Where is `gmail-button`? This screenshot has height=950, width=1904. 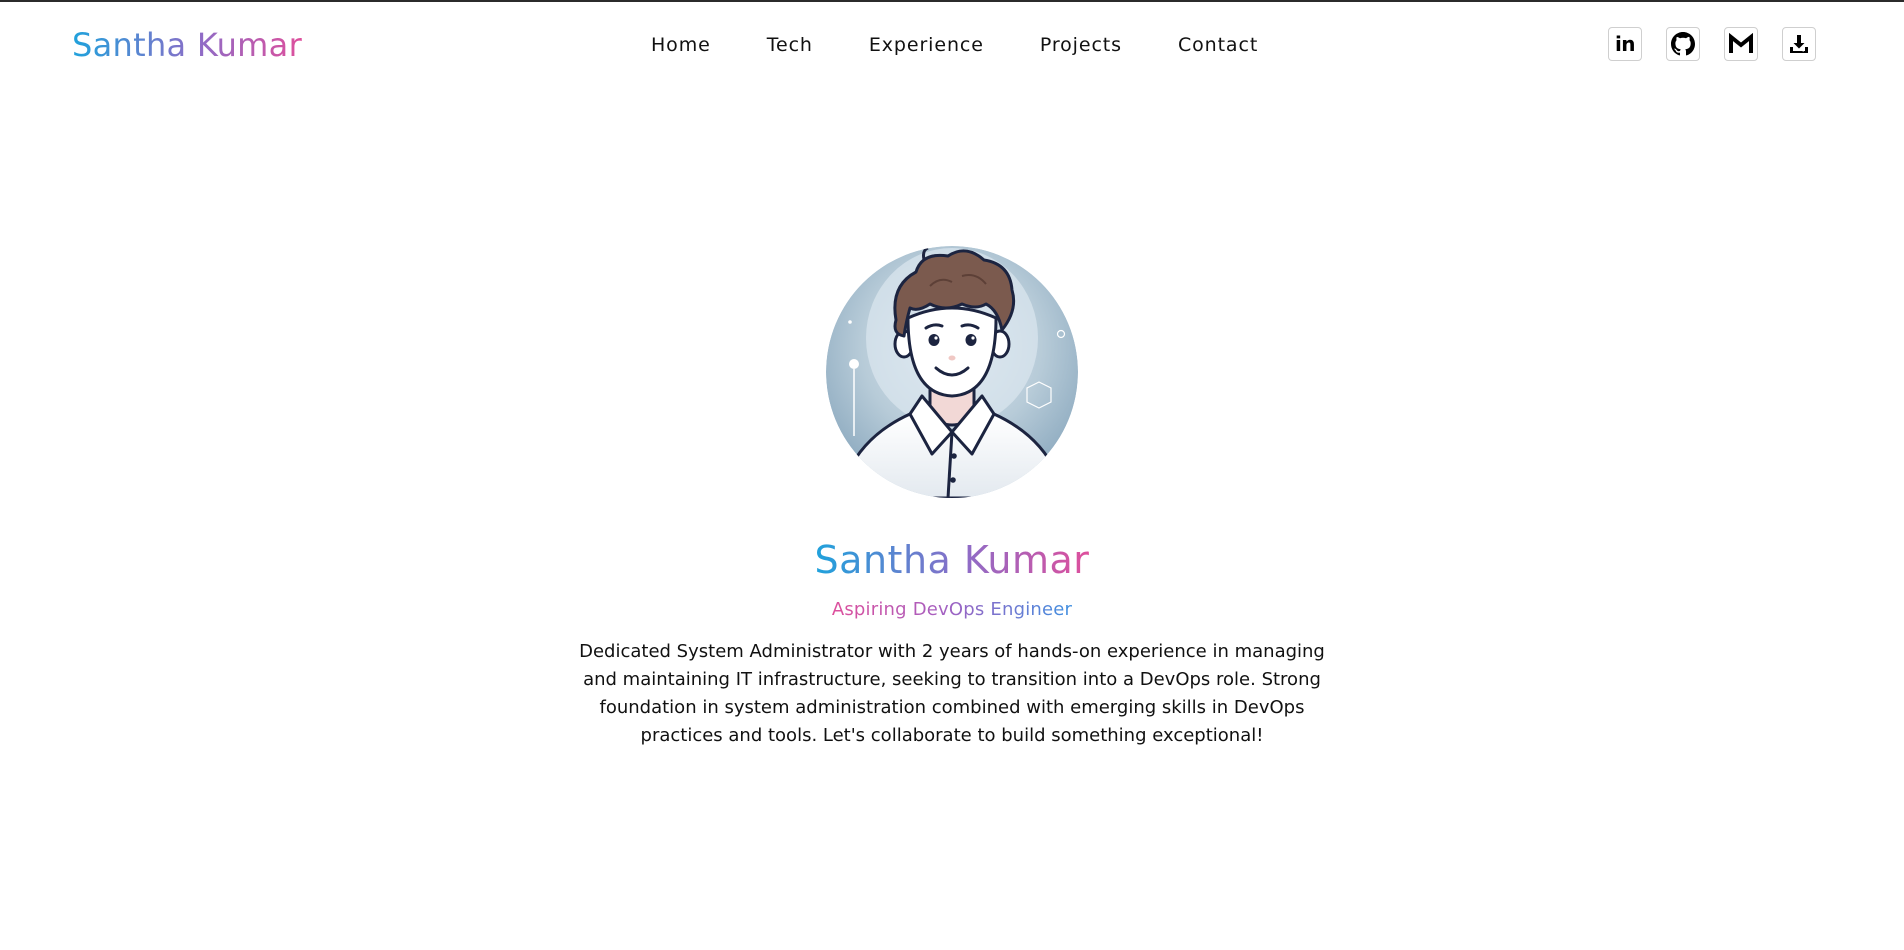
gmail-button is located at coordinates (1741, 44).